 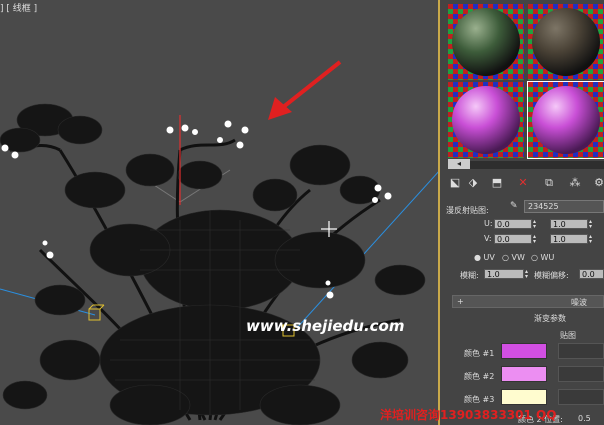 I want to click on eyedropper-icon: ✎, so click(x=516, y=207).